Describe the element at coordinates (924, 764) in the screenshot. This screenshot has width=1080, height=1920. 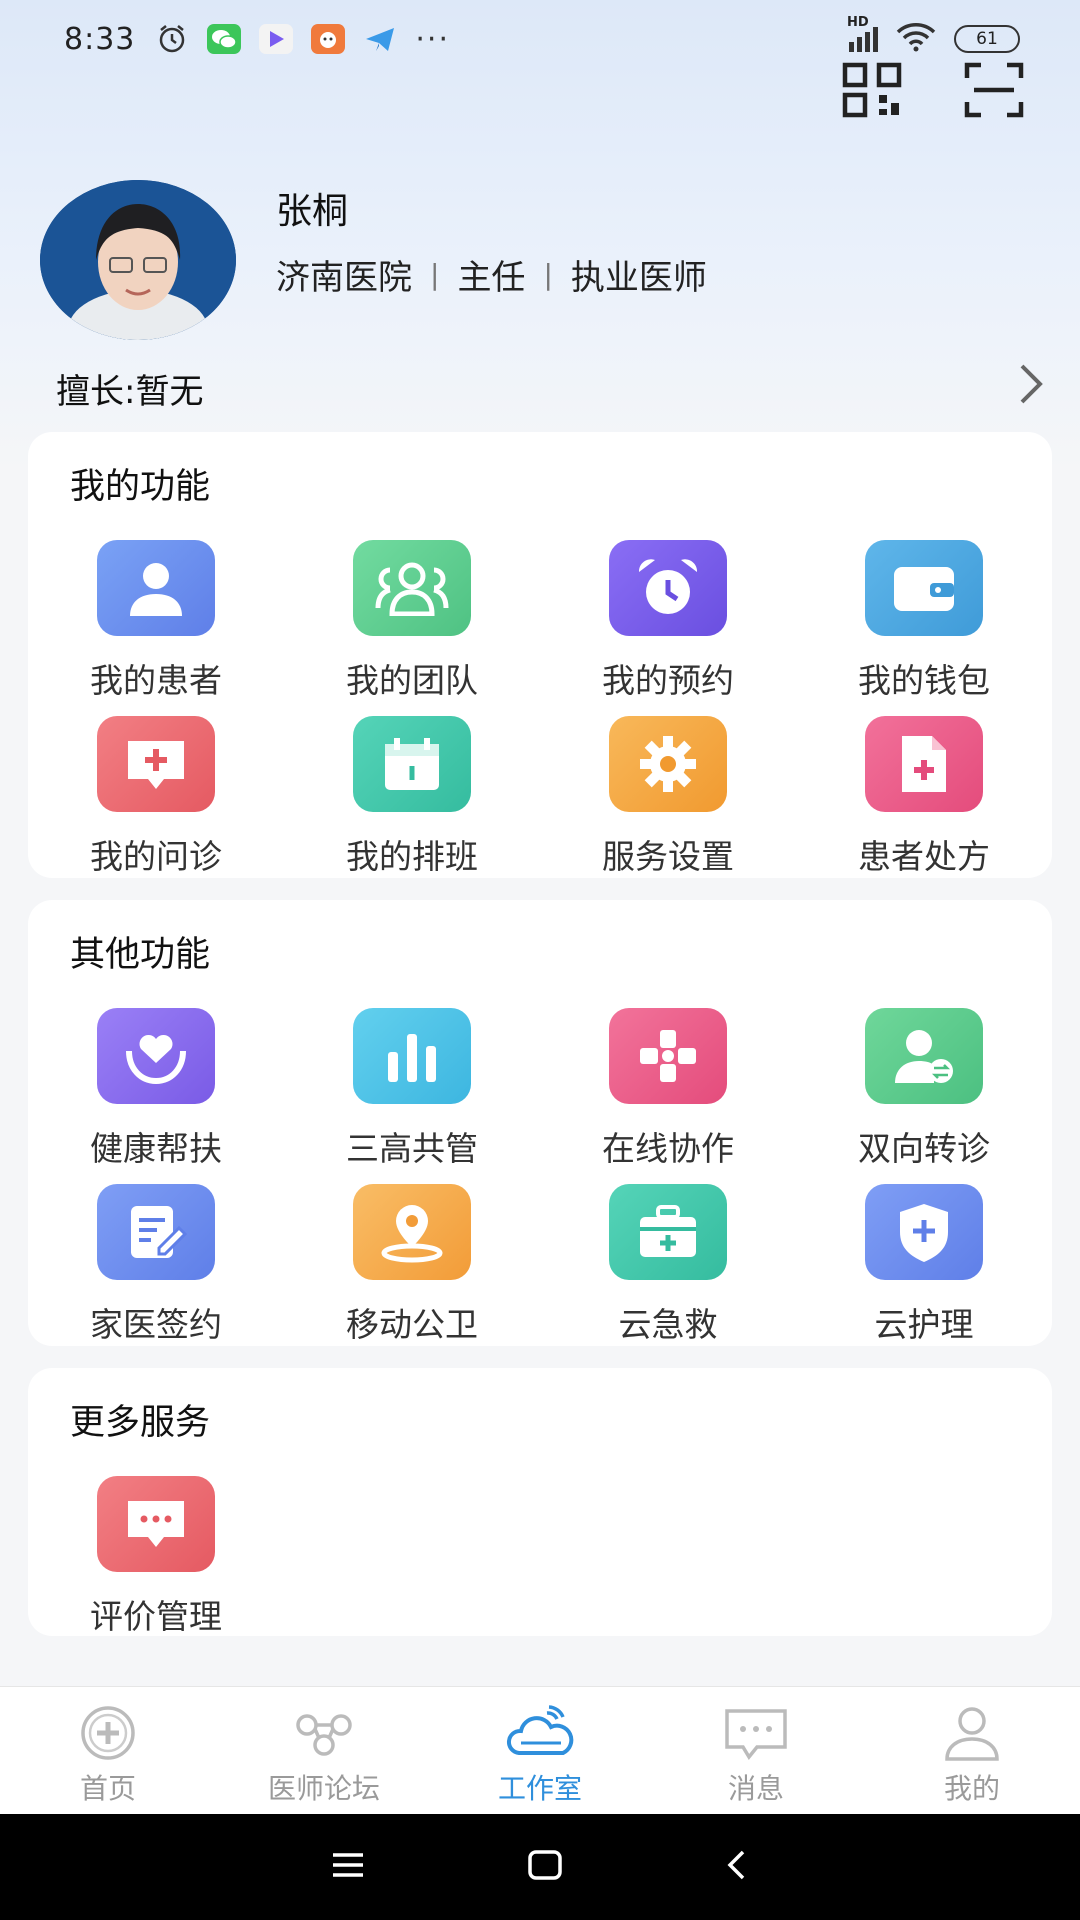
I see `prescription-icon` at that location.